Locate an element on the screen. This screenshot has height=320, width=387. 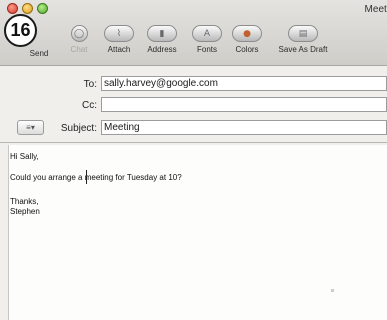
colors-button: ● Colors is located at coordinates (247, 39).